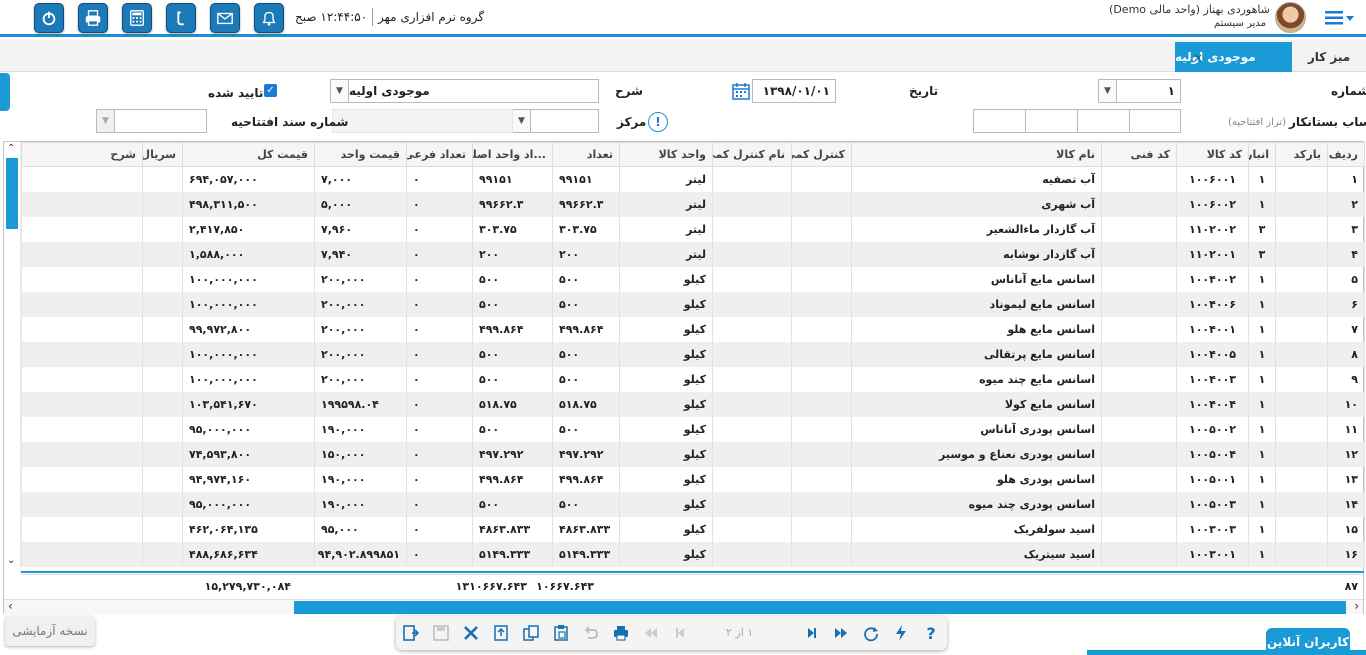  I want to click on scroll-down-icon: ⌄, so click(11, 560).